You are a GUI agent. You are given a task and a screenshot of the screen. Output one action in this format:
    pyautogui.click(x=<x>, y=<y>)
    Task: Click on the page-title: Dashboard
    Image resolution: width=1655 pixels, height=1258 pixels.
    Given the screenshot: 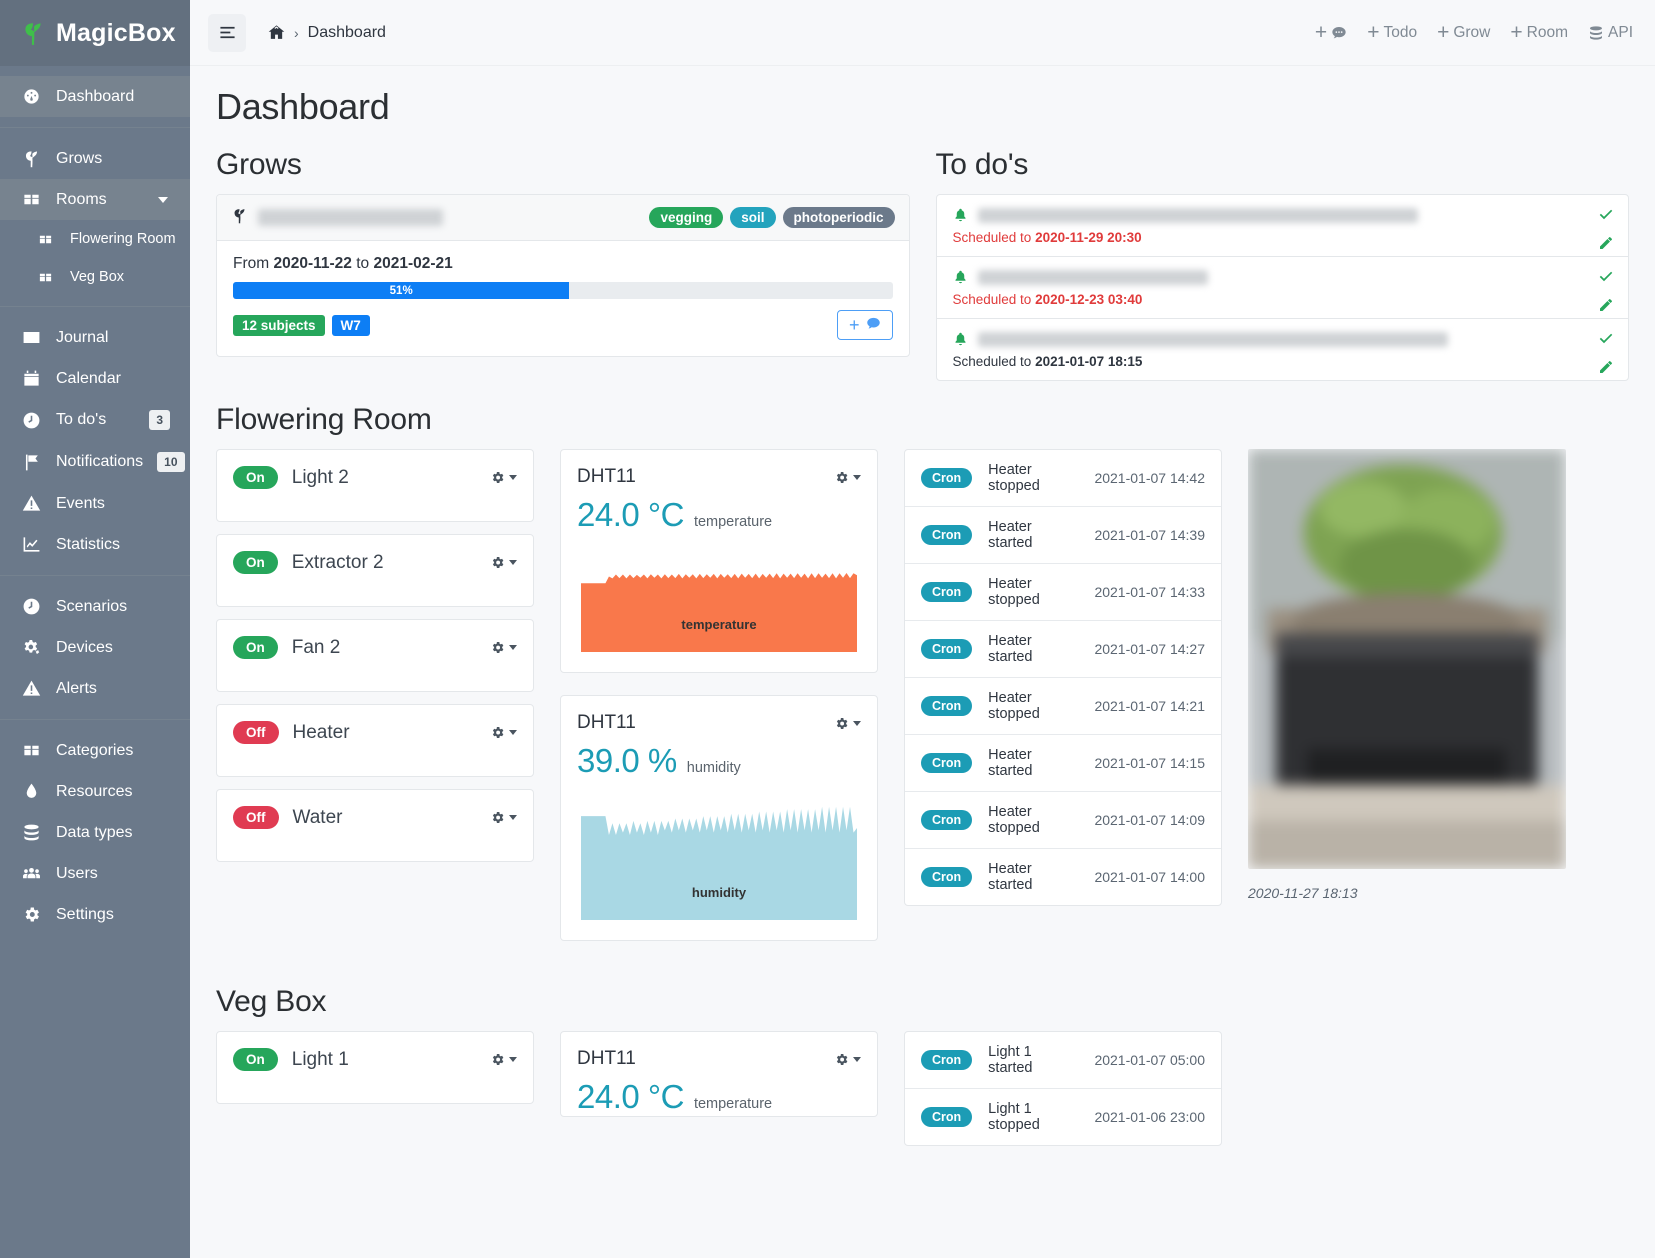 What is the action you would take?
    pyautogui.click(x=303, y=106)
    